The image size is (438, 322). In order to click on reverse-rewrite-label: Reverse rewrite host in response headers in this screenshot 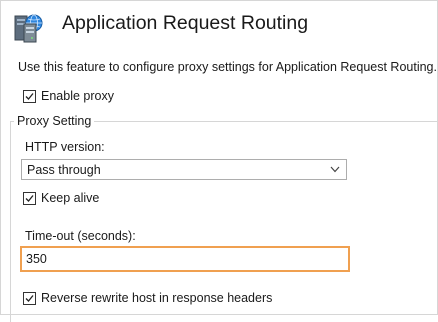, I will do `click(157, 298)`.